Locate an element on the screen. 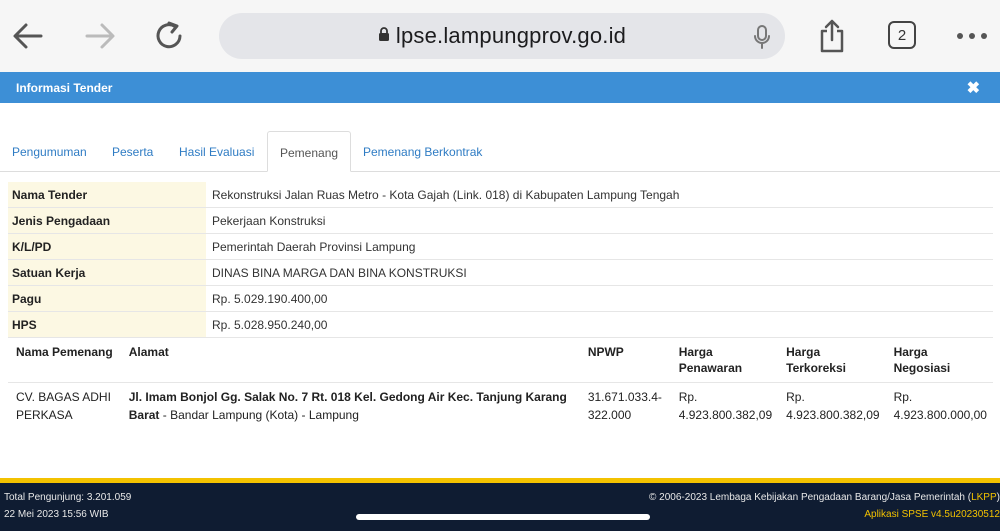  info-label: K/L/PD is located at coordinates (107, 246).